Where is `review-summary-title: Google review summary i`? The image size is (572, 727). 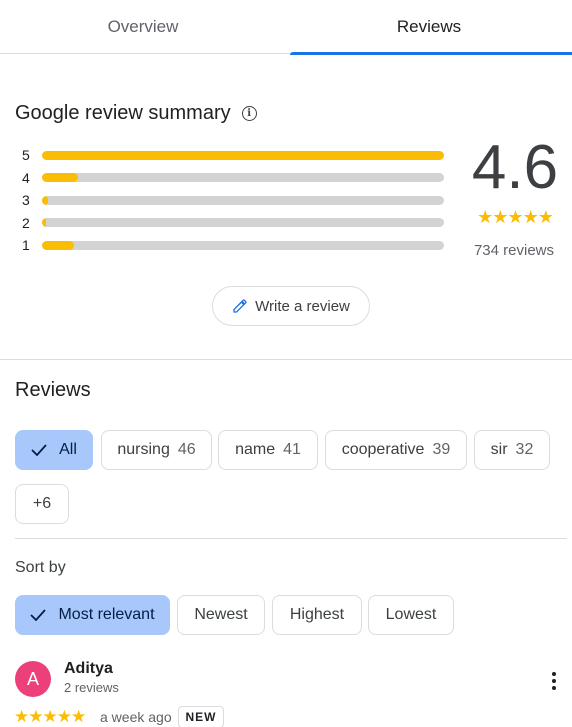 review-summary-title: Google review summary i is located at coordinates (136, 113).